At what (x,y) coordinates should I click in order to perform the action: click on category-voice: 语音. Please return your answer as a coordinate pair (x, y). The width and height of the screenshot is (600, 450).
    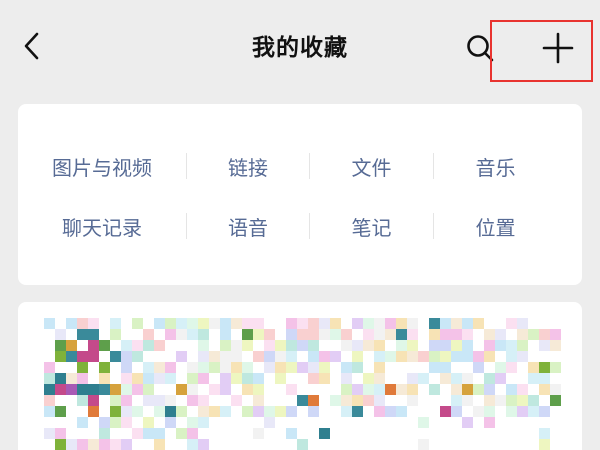
    Looking at the image, I should click on (248, 226).